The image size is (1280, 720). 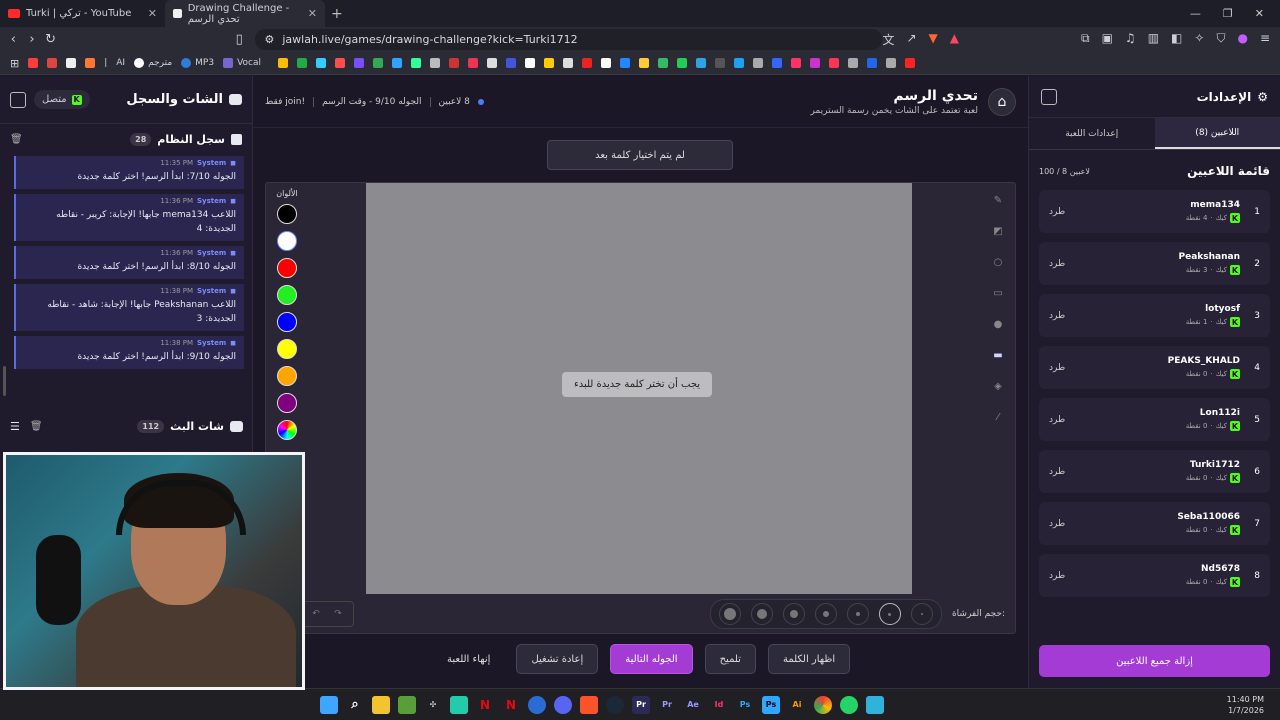 I want to click on eraser-tool-icon: ◩, so click(x=998, y=231).